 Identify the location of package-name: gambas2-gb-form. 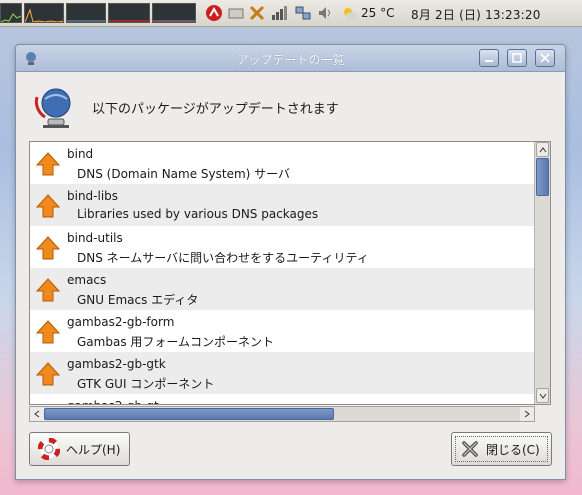
(121, 322).